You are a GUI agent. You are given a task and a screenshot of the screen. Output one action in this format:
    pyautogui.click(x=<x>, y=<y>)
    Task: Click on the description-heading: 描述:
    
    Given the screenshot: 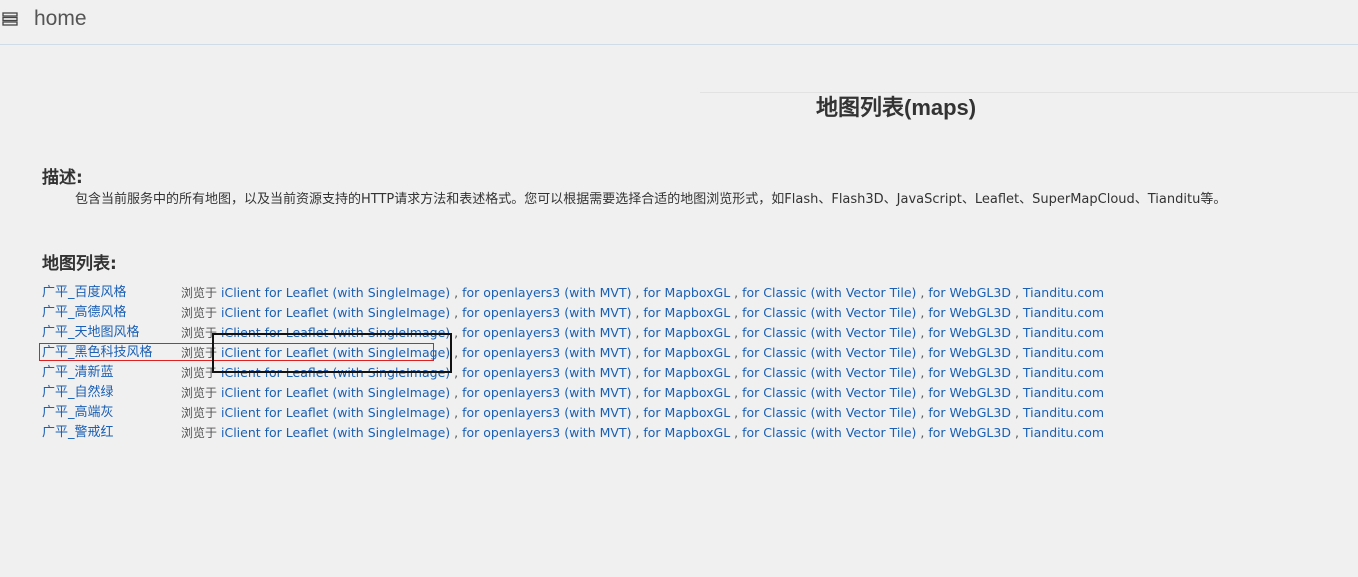 What is the action you would take?
    pyautogui.click(x=62, y=178)
    